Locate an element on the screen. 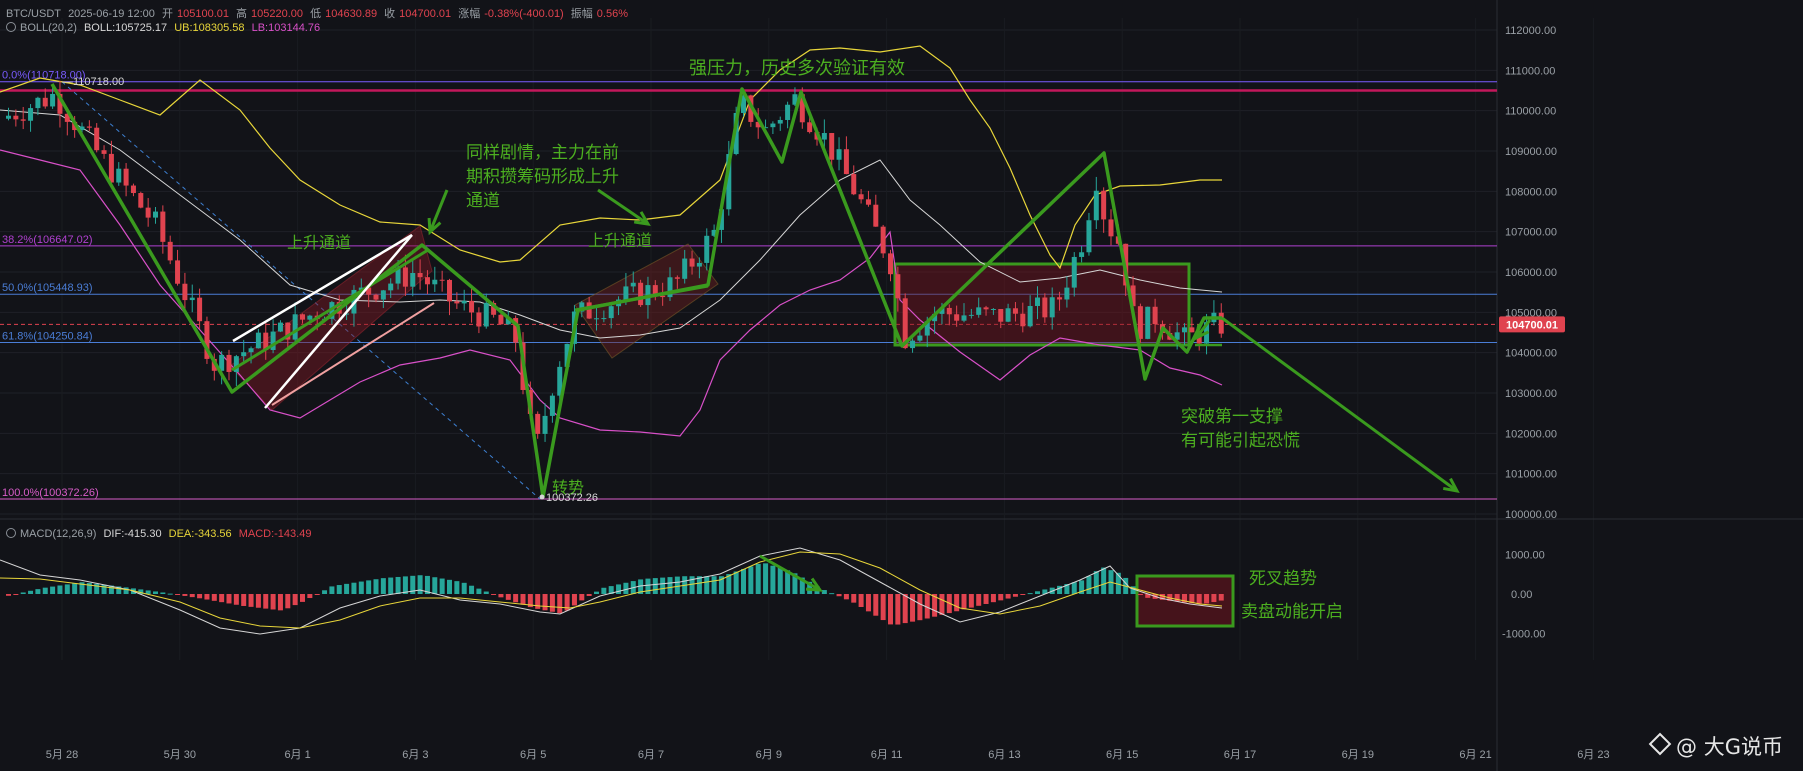  date-tick-label: 6月 23 is located at coordinates (1593, 755).